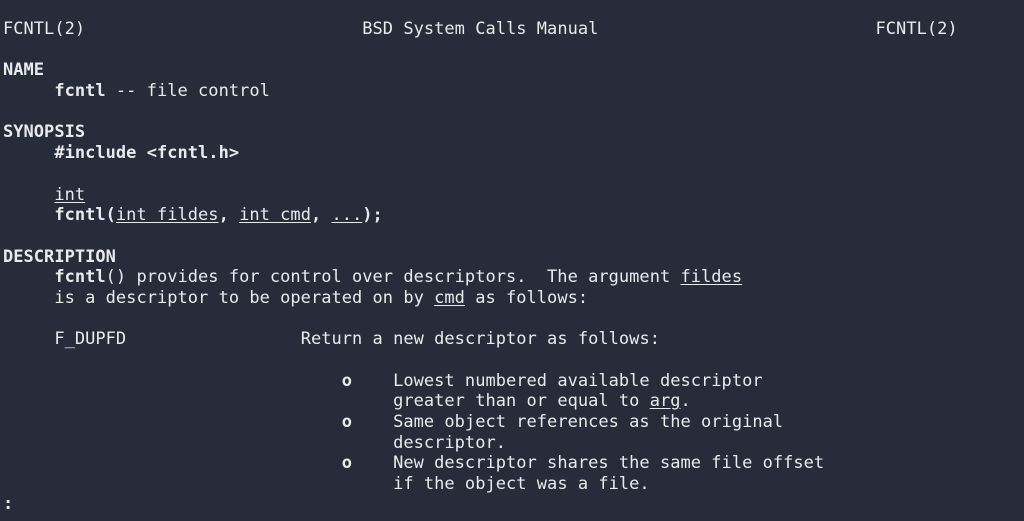 This screenshot has width=1024, height=521. What do you see at coordinates (59, 256) in the screenshot?
I see `section-heading-text: DESCRIPTION` at bounding box center [59, 256].